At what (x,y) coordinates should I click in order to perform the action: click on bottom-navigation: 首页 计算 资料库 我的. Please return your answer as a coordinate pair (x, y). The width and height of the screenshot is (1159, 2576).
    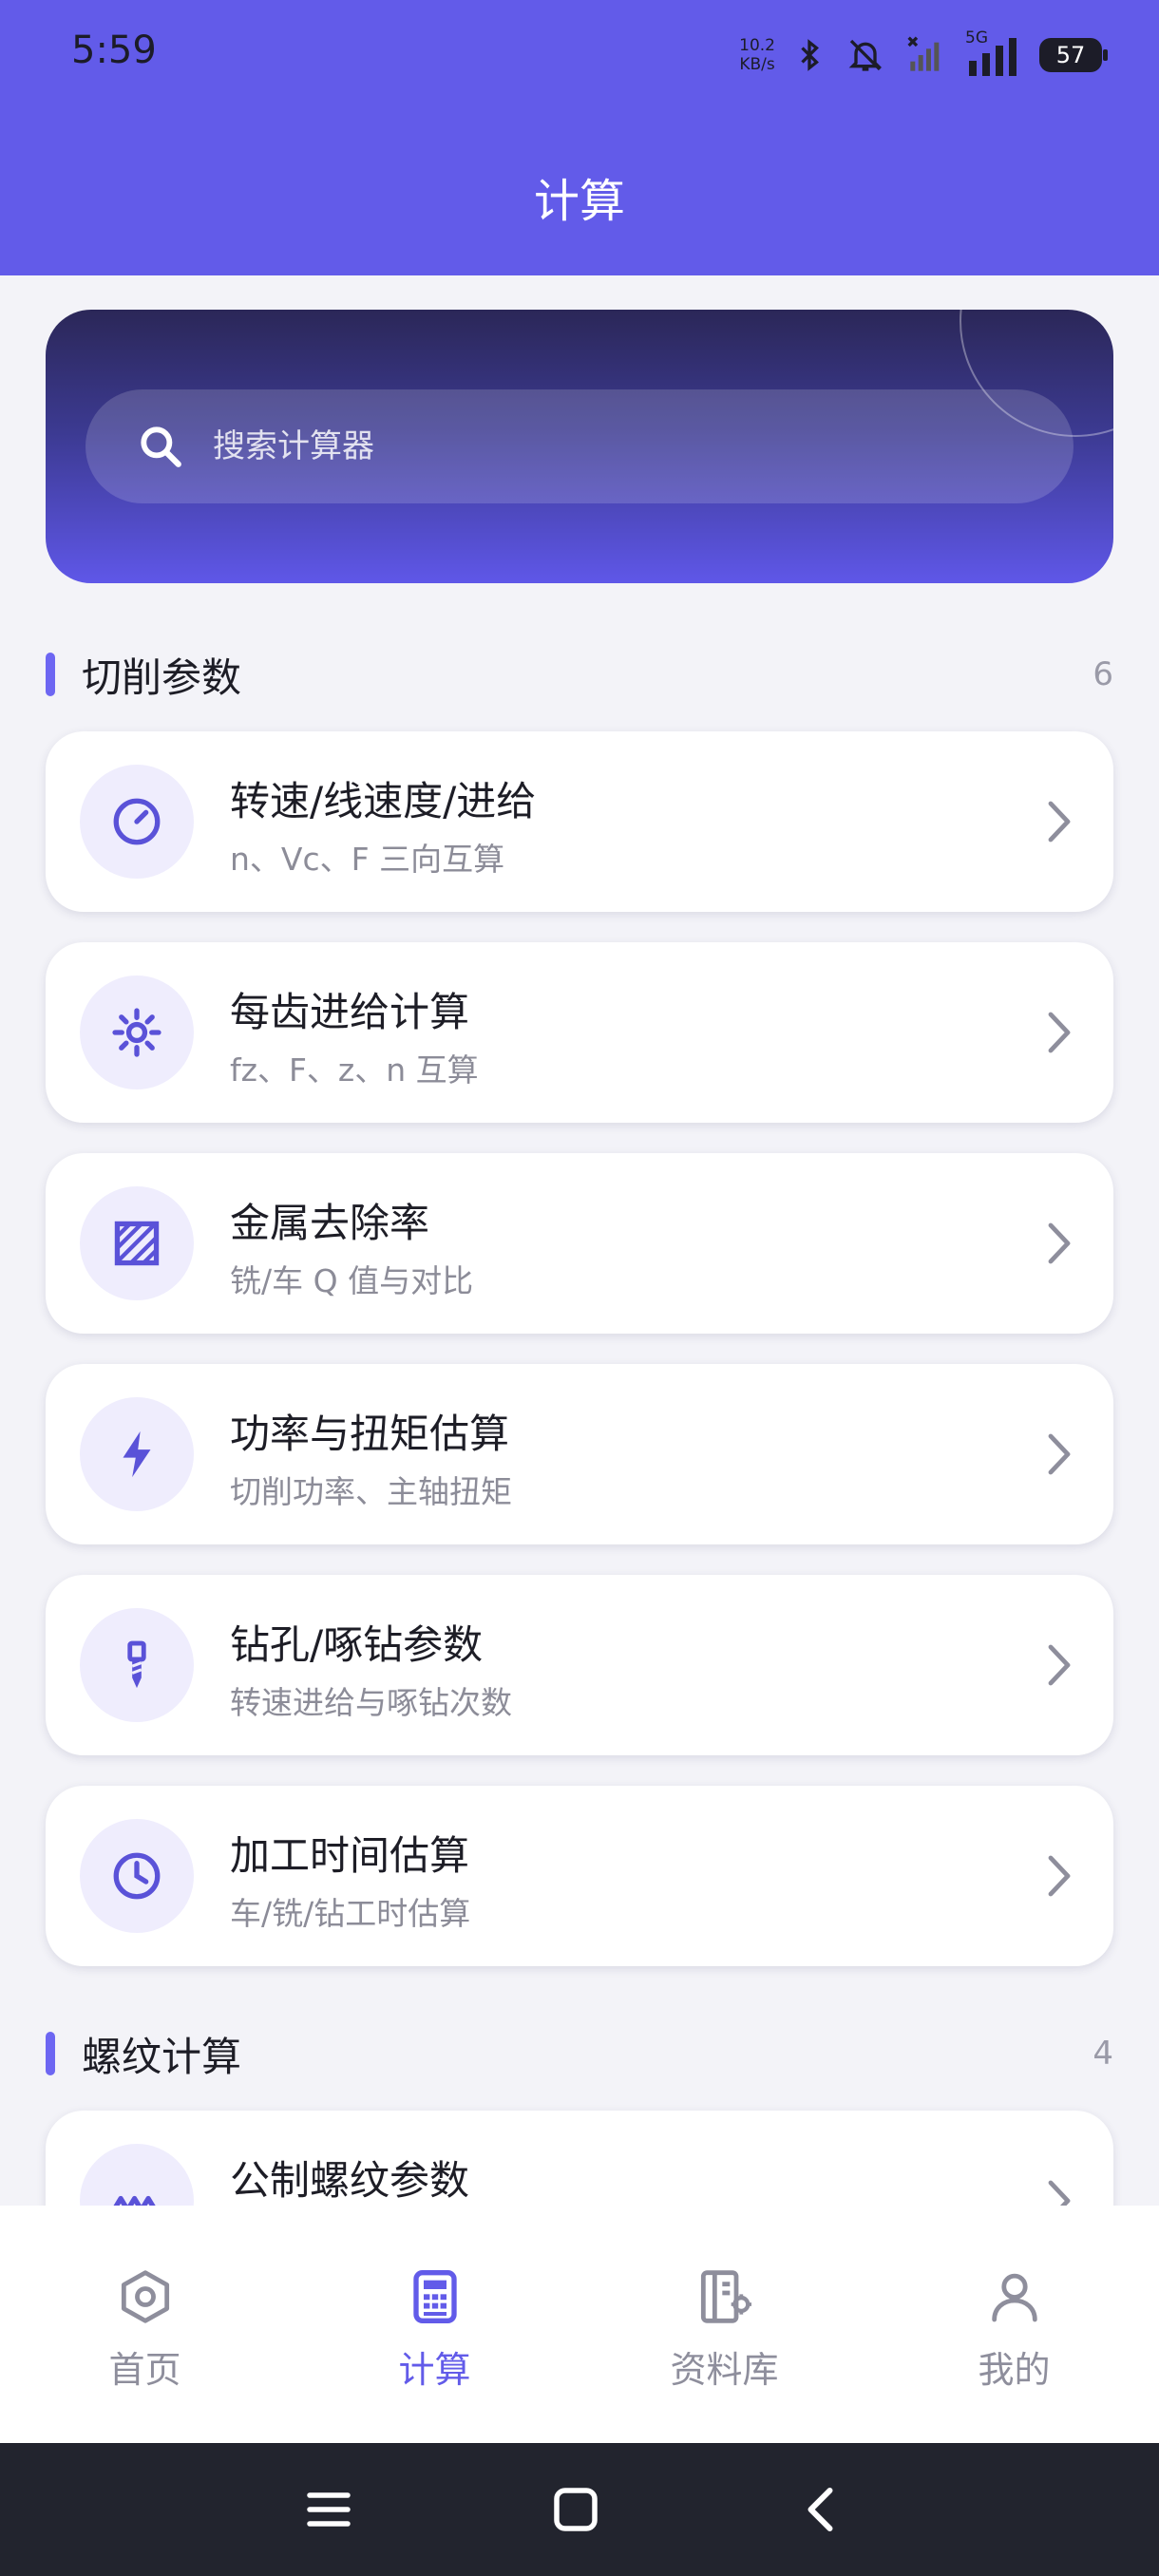
    Looking at the image, I should click on (579, 2324).